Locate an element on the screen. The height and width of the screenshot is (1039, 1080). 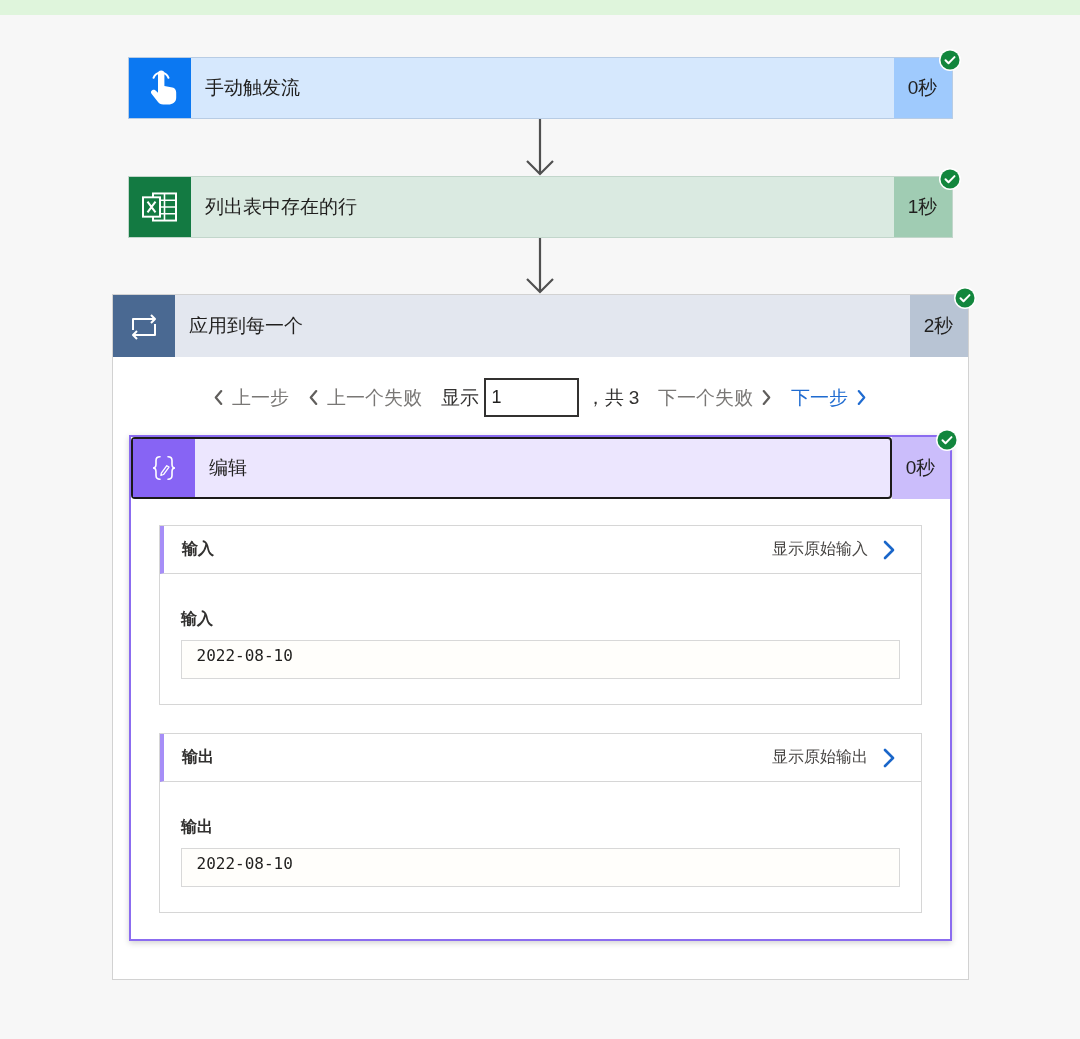
section-title: 输出 is located at coordinates (197, 757).